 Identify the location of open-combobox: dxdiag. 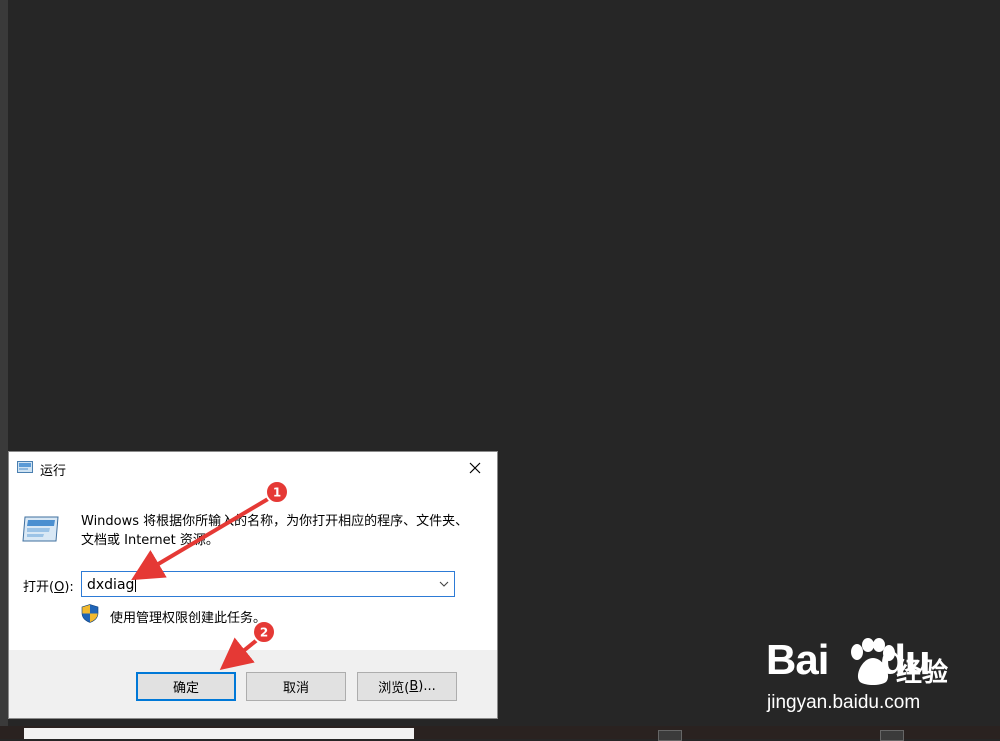
(268, 584).